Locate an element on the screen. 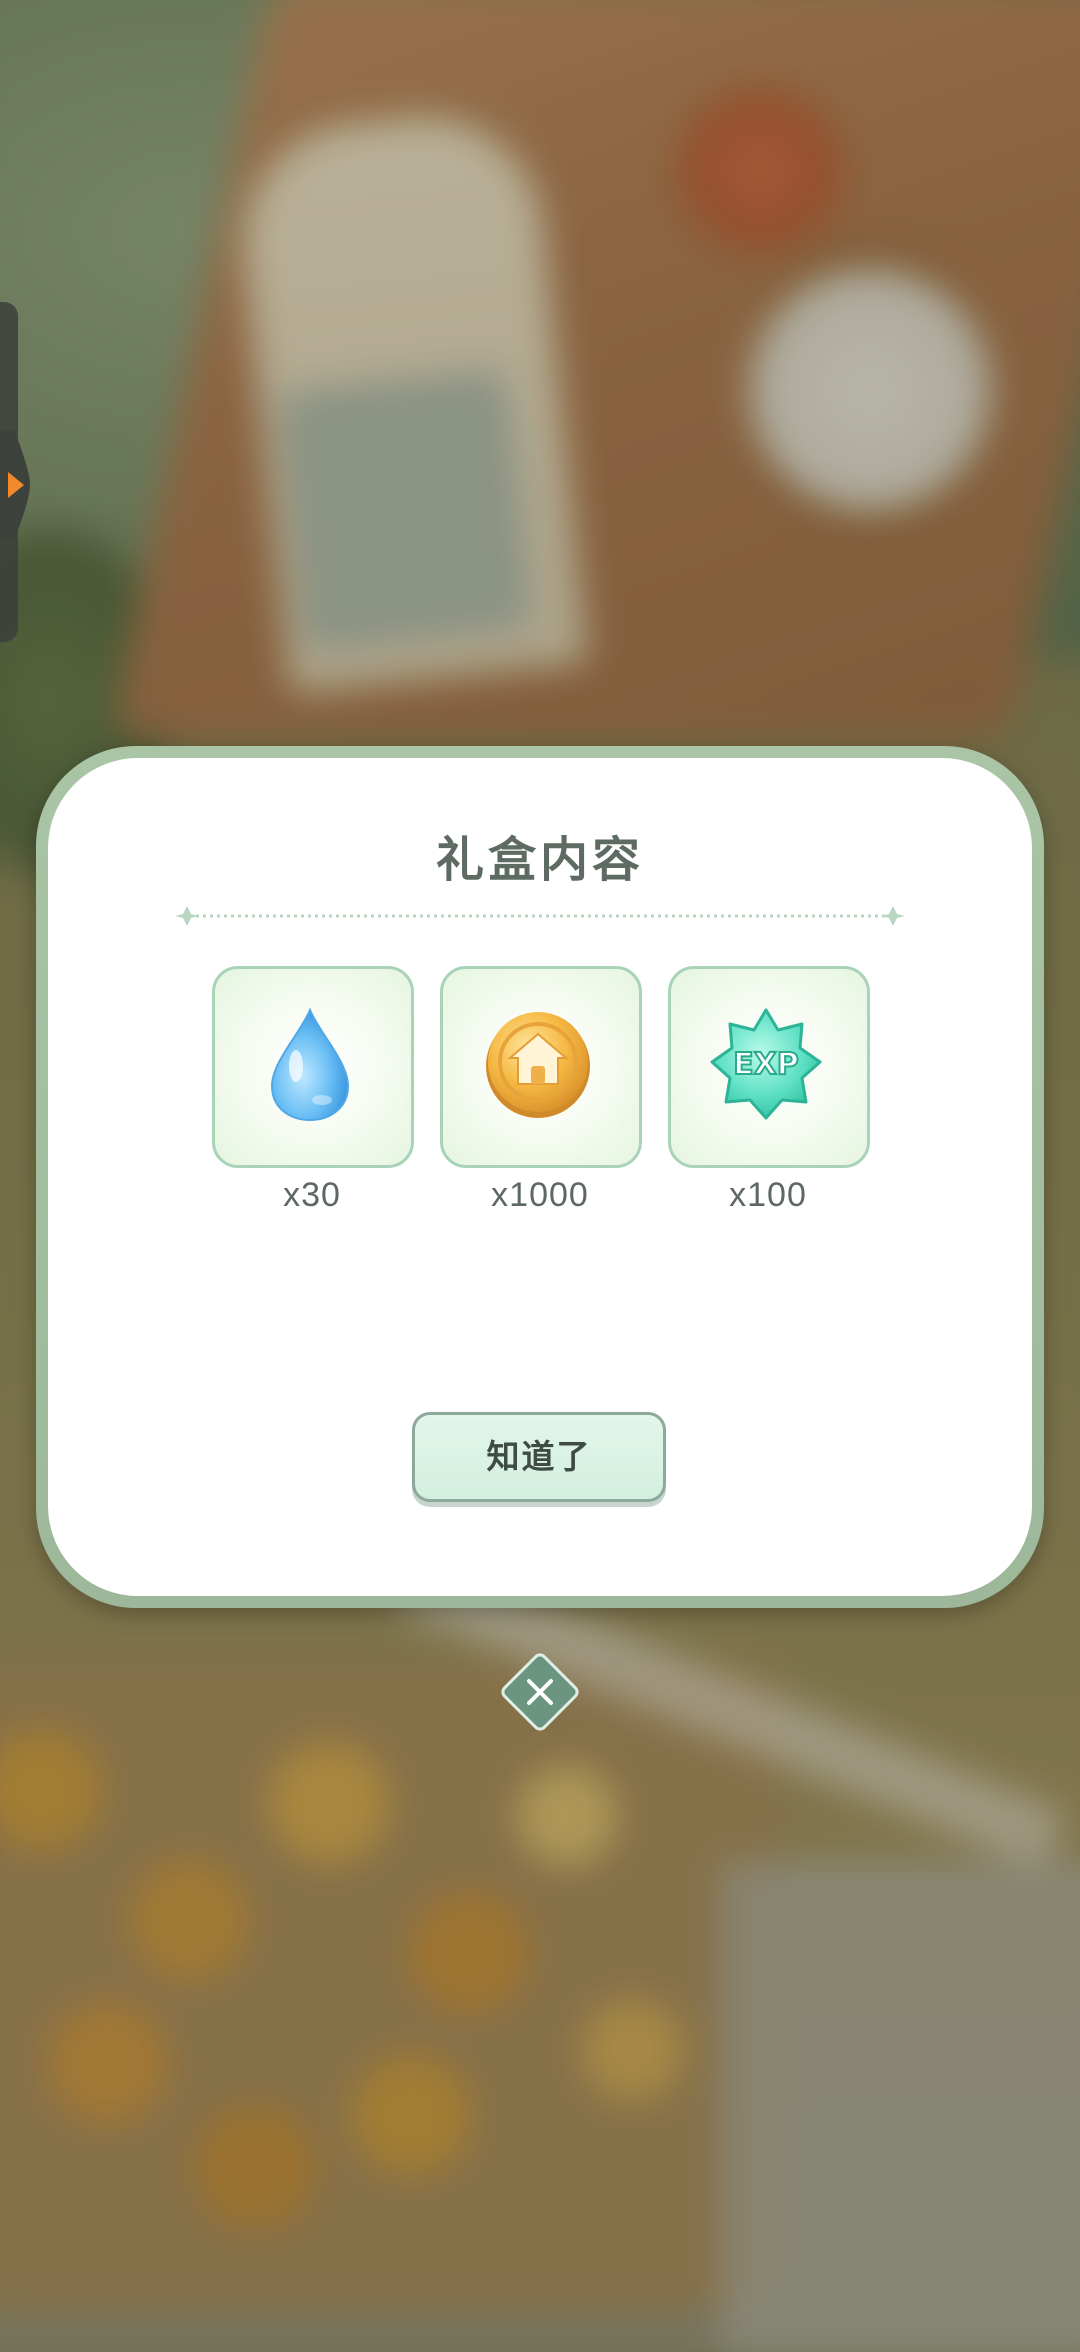  exp-star-icon: EXP is located at coordinates (766, 1064).